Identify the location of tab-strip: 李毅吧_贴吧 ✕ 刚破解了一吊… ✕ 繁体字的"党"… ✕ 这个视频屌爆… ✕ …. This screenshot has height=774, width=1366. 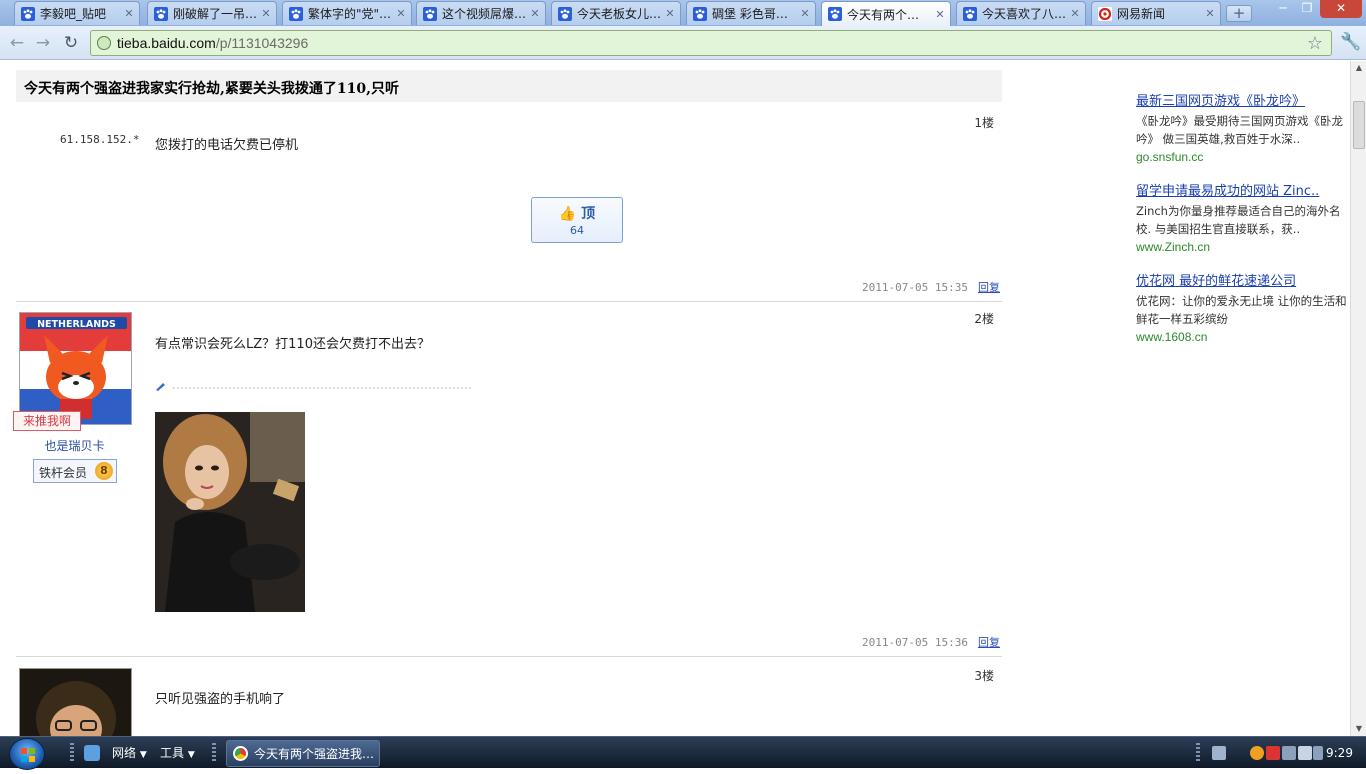
(683, 13).